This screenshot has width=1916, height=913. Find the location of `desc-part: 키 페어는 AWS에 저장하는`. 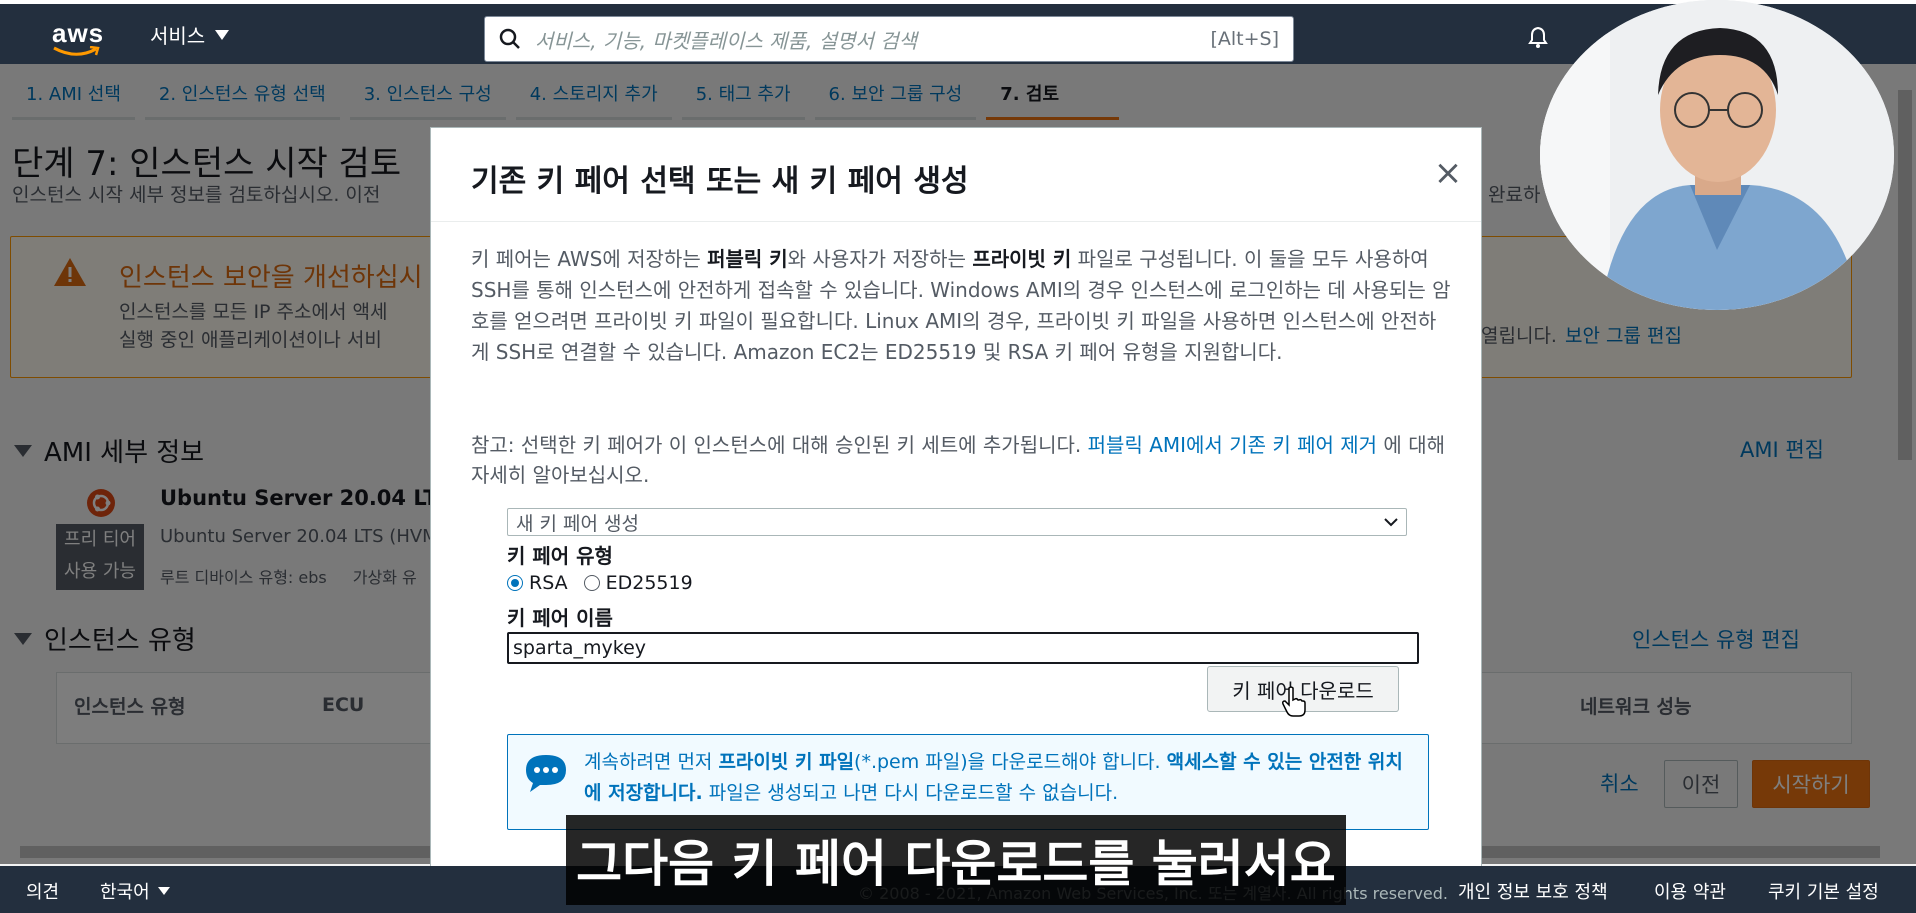

desc-part: 키 페어는 AWS에 저장하는 is located at coordinates (589, 259).